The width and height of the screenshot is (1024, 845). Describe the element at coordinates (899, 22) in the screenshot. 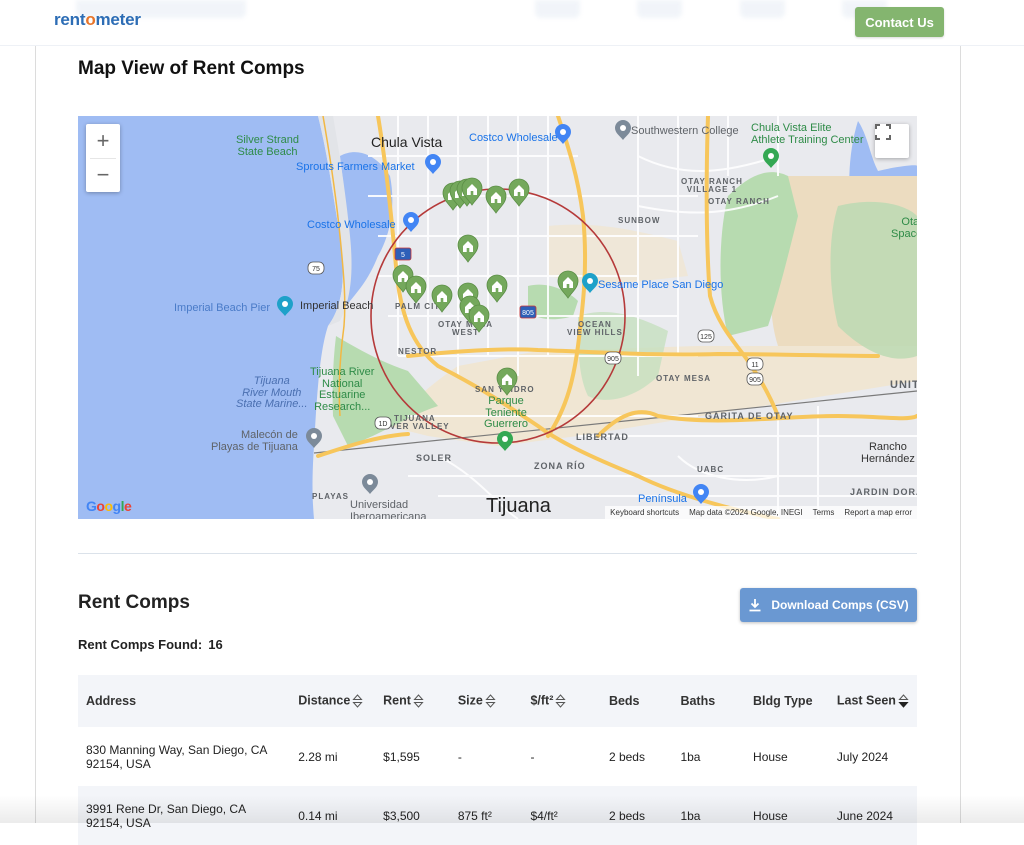

I see `contact-us-button: Contact Us` at that location.